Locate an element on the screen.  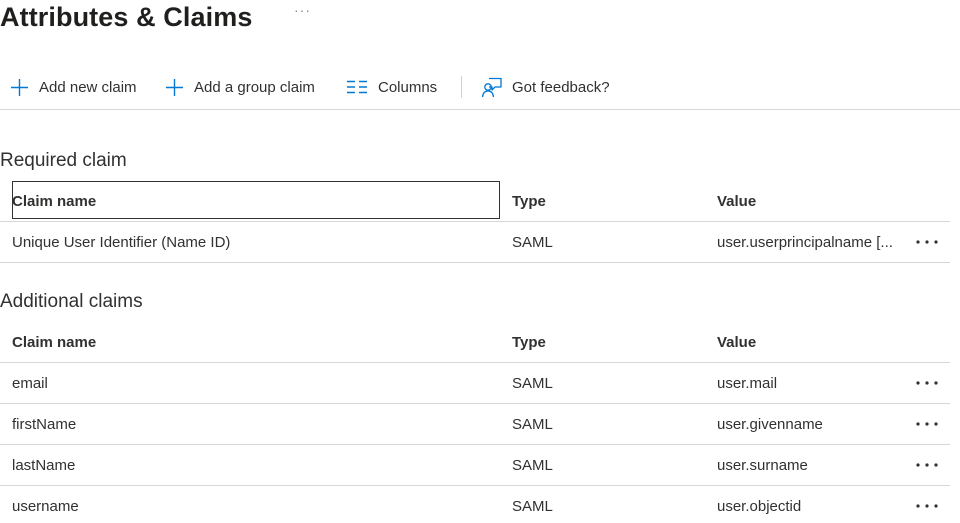
page-title: Attributes & Claims is located at coordinates (126, 17).